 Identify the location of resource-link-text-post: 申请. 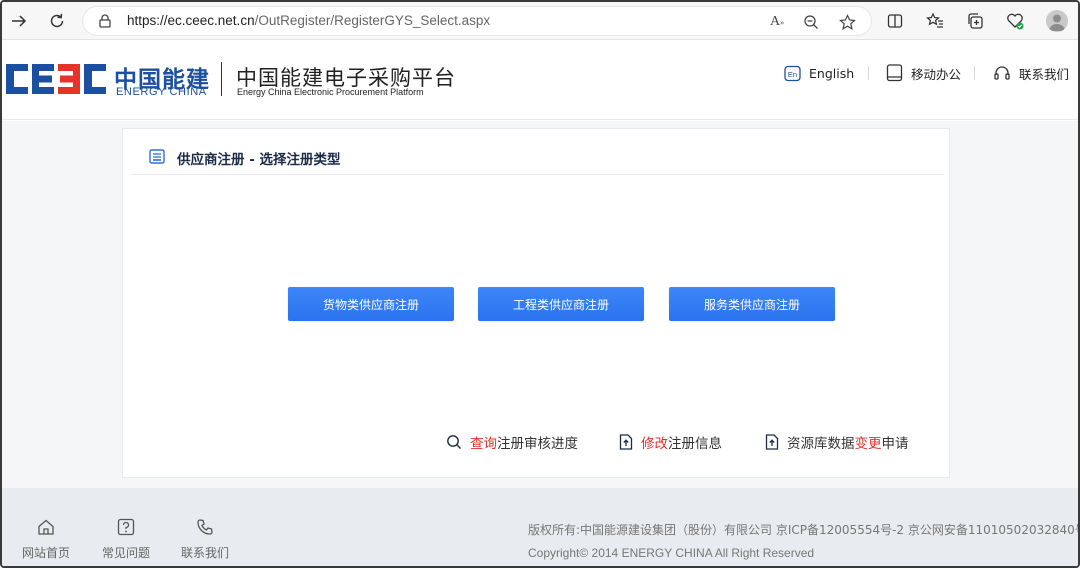
(895, 444).